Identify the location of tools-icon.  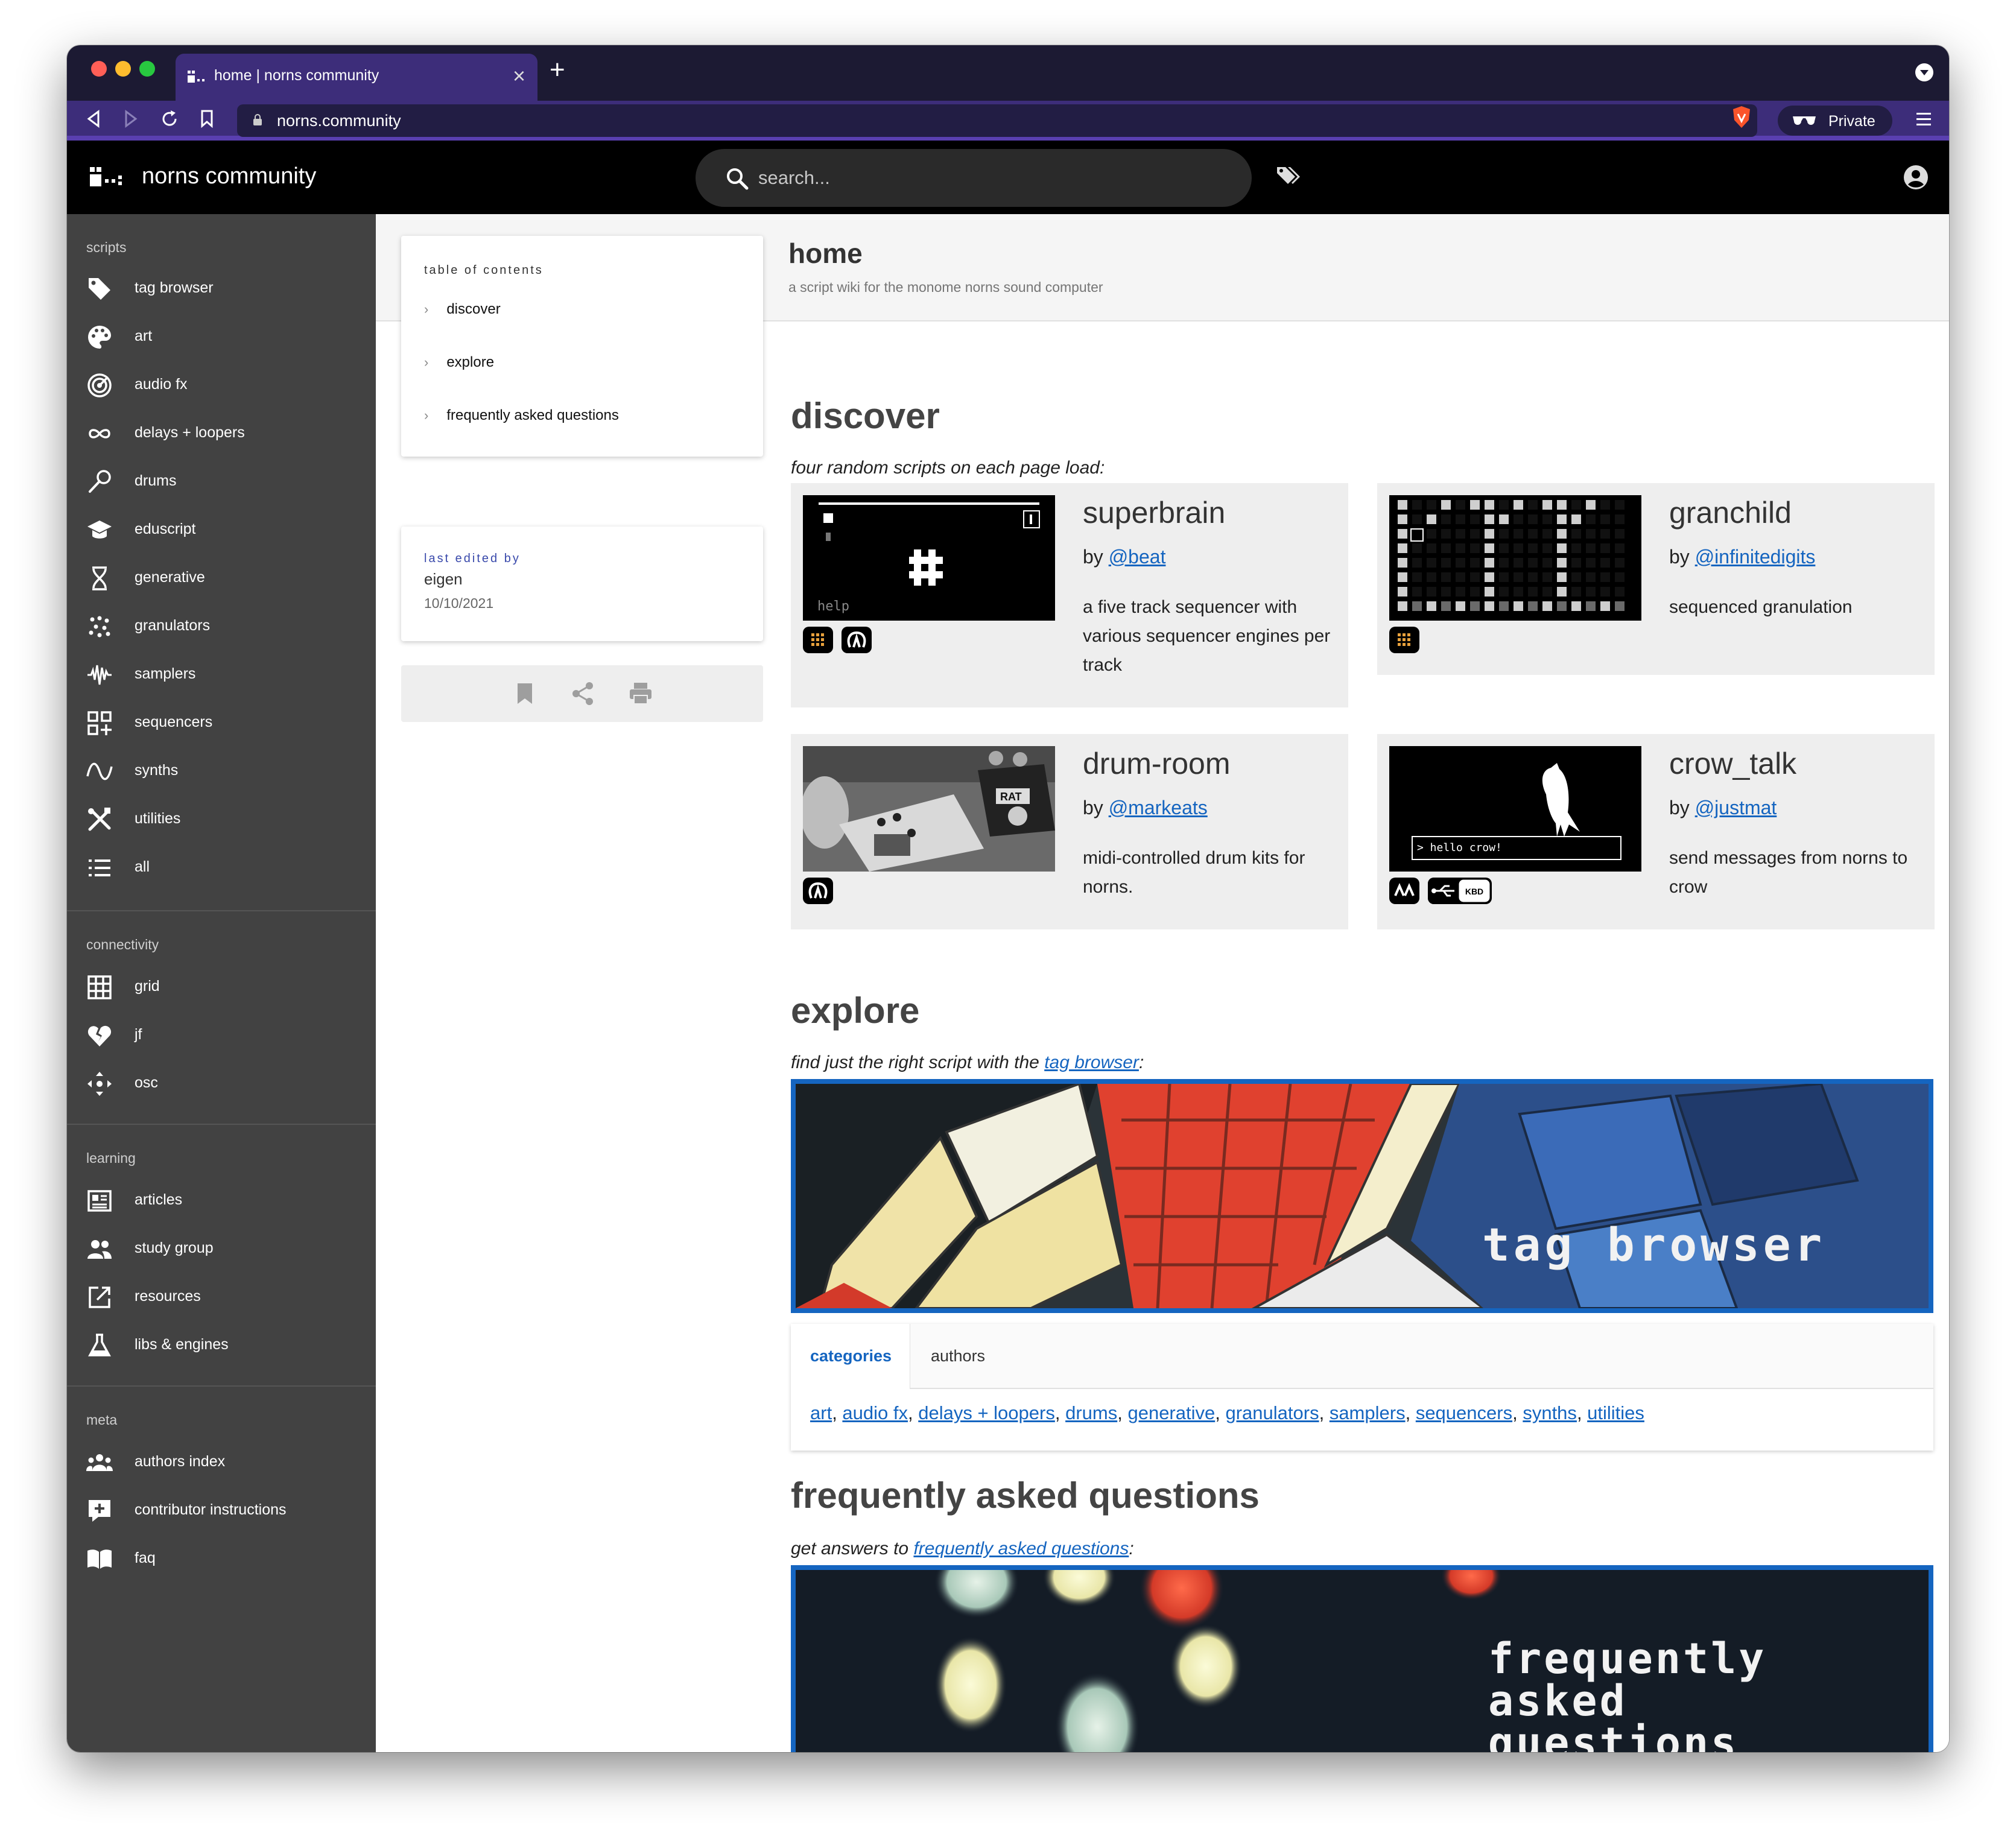
(99, 819).